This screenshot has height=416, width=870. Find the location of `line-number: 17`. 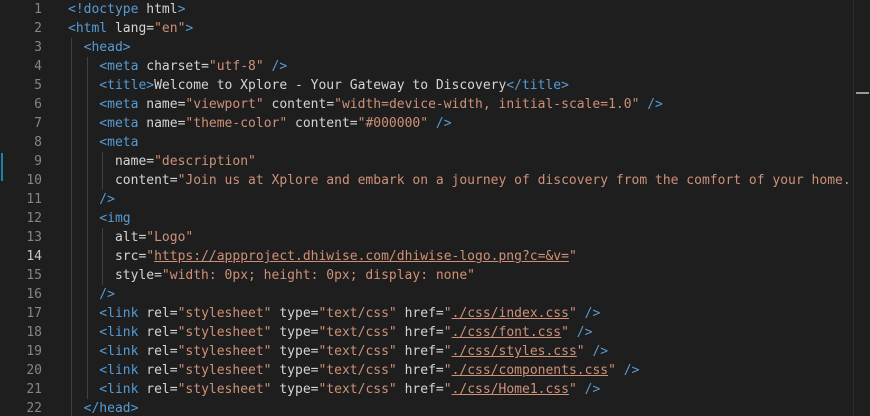

line-number: 17 is located at coordinates (34, 313).